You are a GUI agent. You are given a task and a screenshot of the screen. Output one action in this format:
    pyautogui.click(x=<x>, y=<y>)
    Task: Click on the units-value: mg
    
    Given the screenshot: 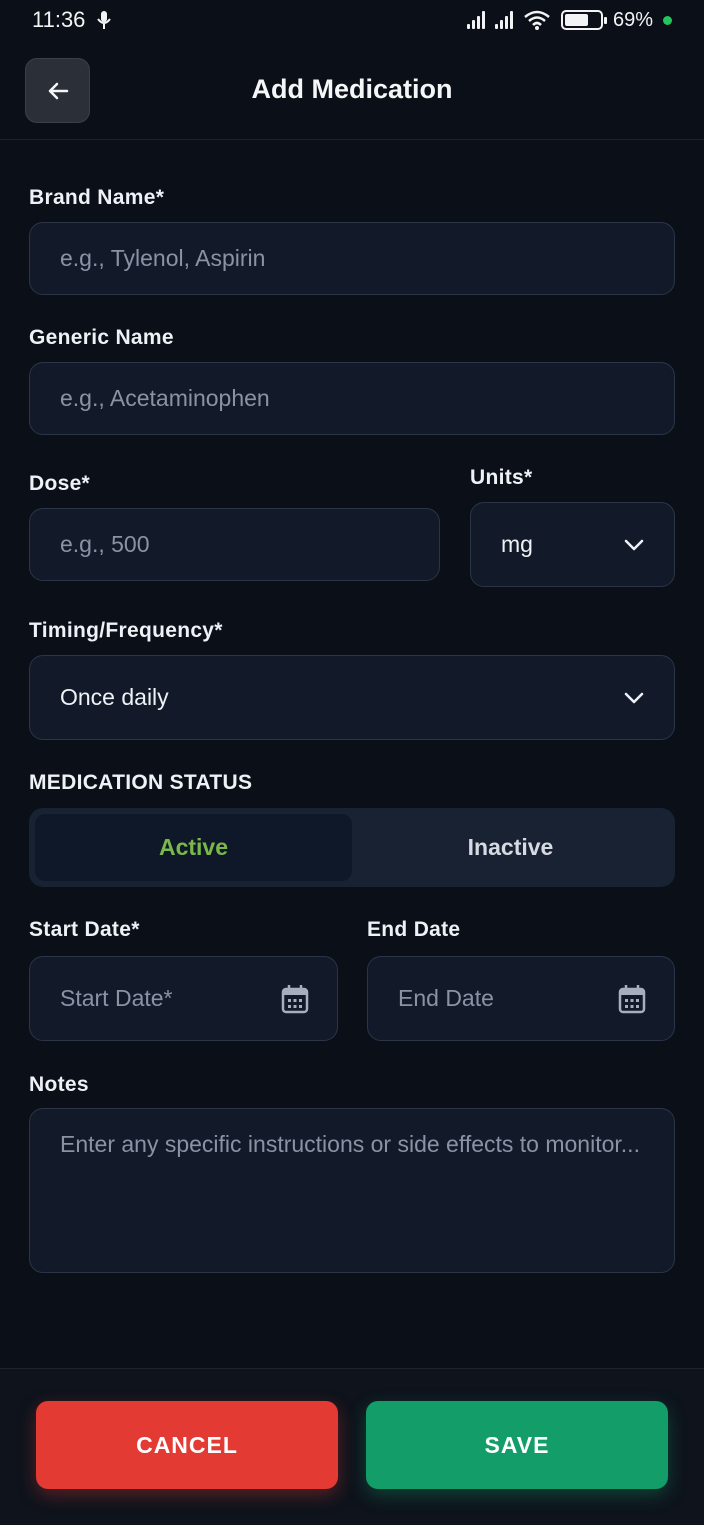 What is the action you would take?
    pyautogui.click(x=517, y=544)
    